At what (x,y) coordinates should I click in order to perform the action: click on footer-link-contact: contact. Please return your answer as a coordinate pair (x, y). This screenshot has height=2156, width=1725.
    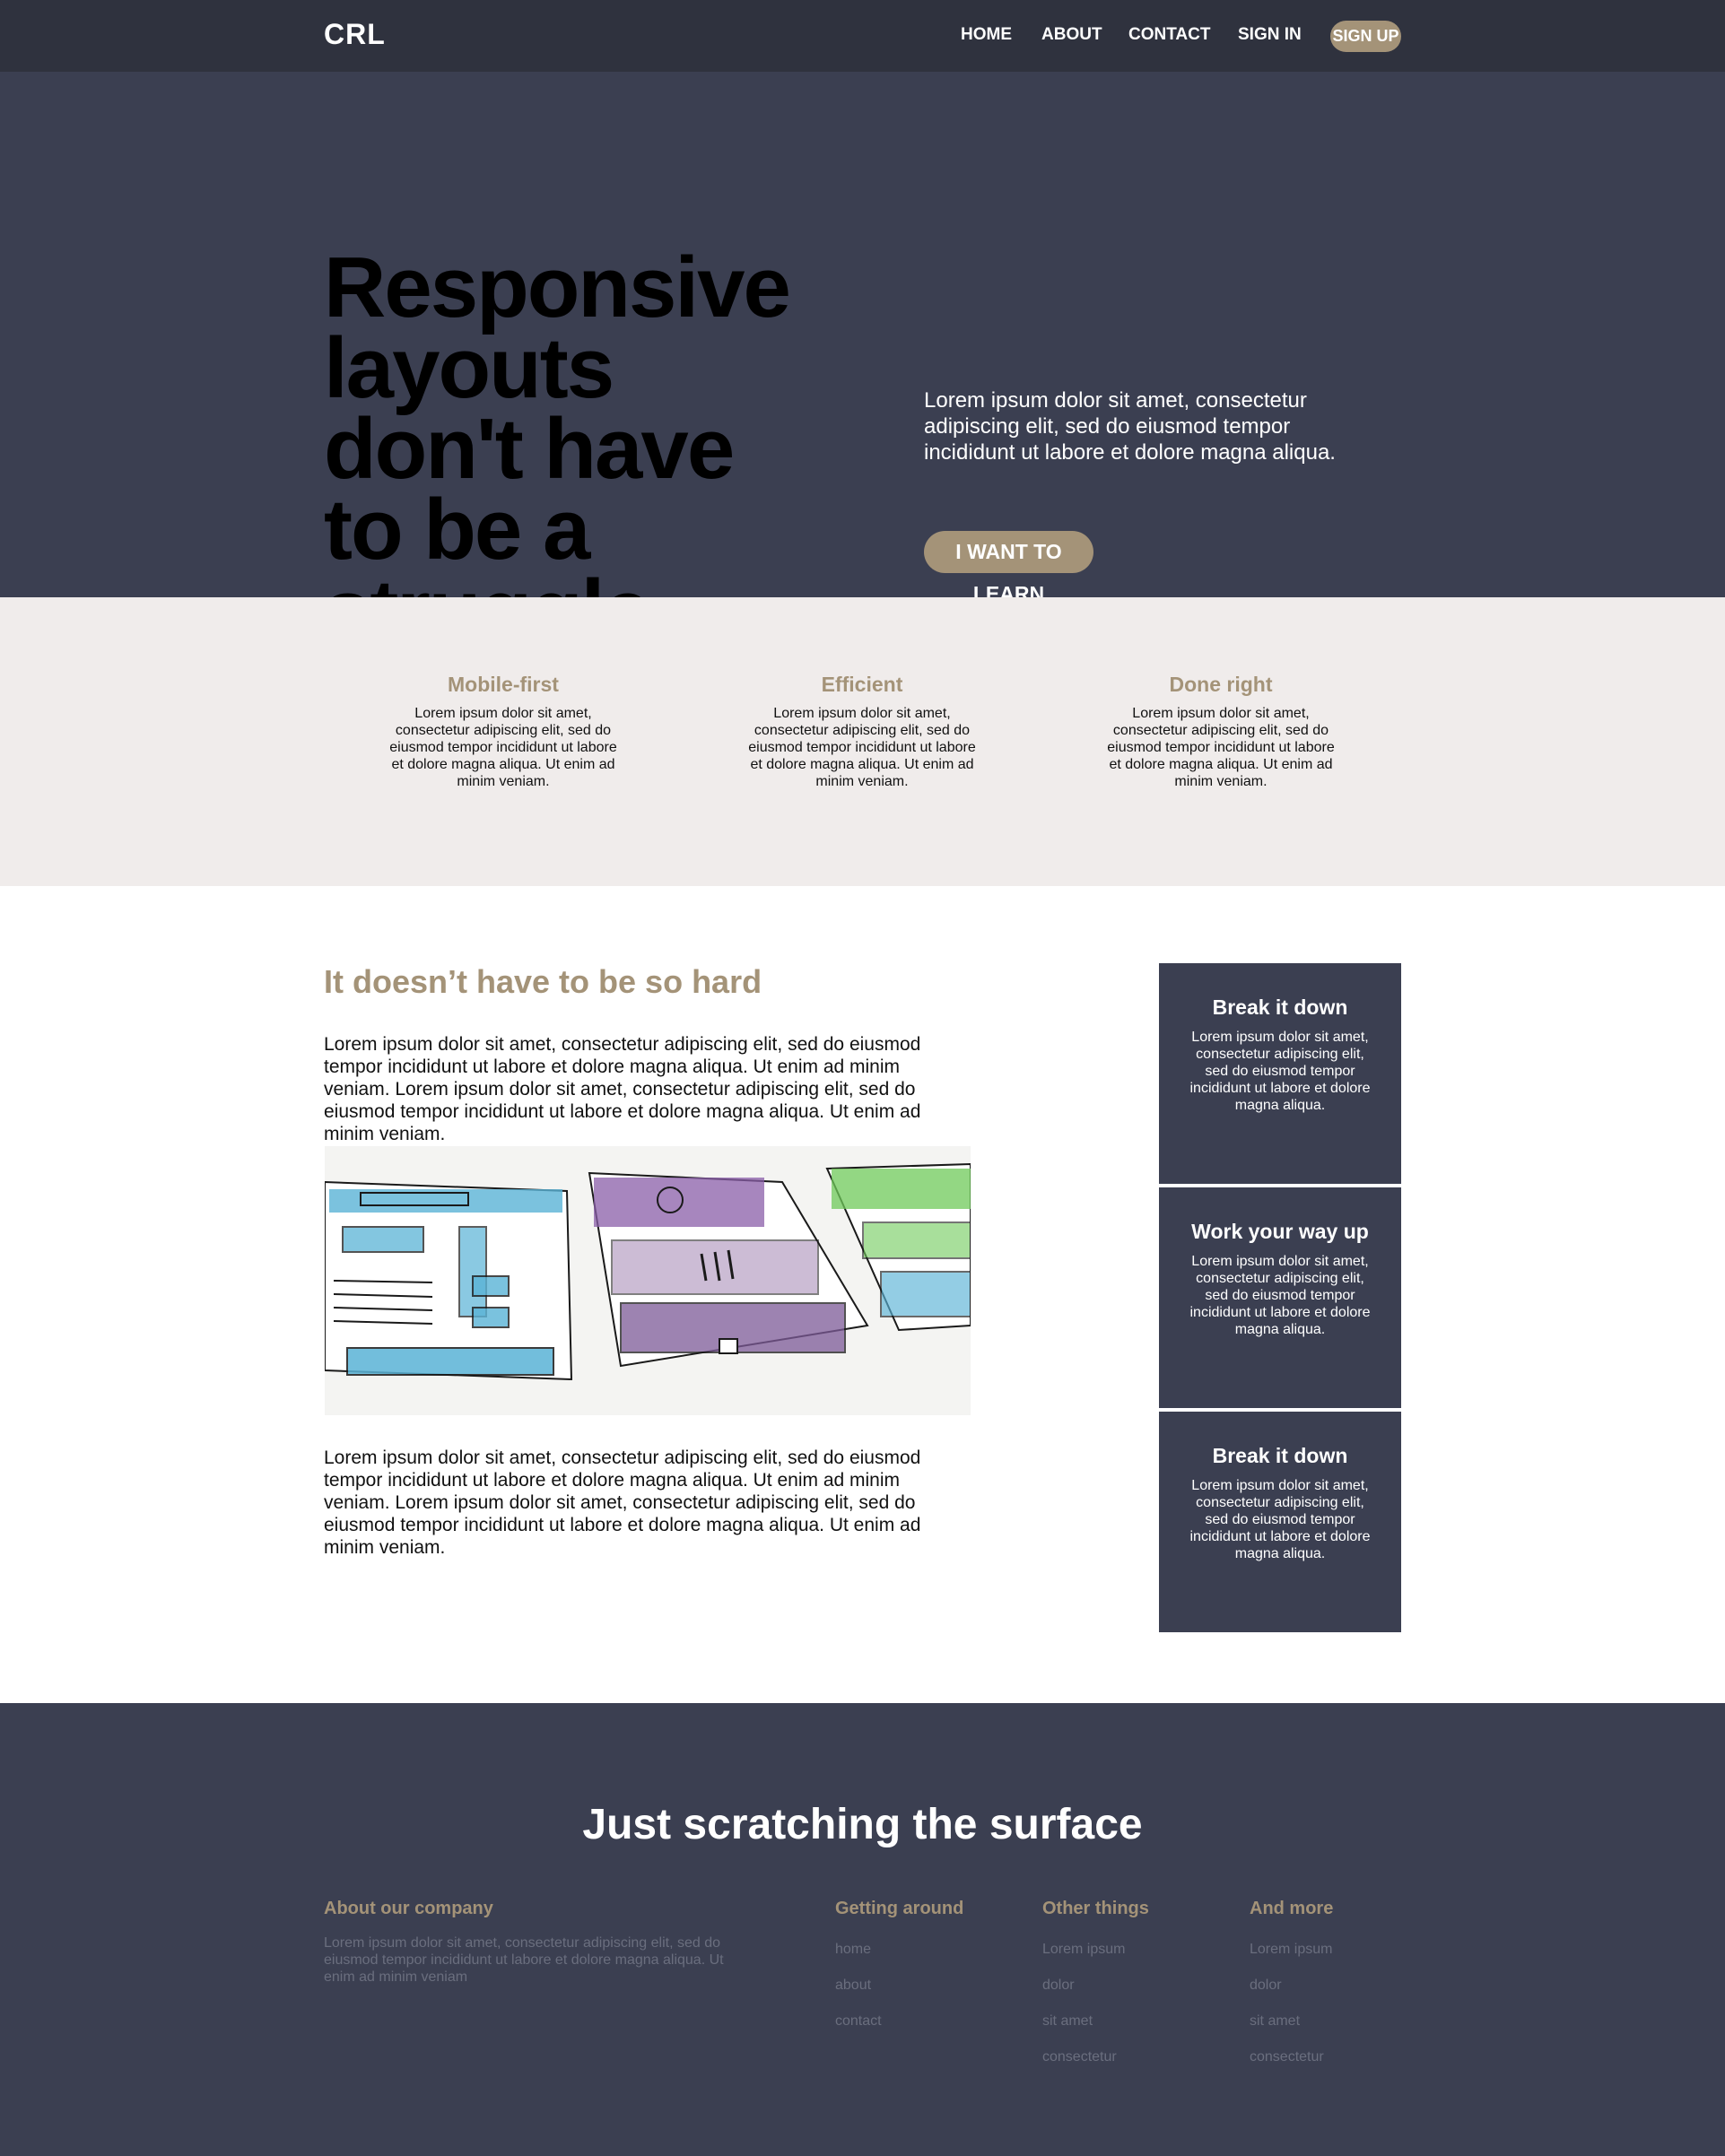
    Looking at the image, I should click on (858, 2021).